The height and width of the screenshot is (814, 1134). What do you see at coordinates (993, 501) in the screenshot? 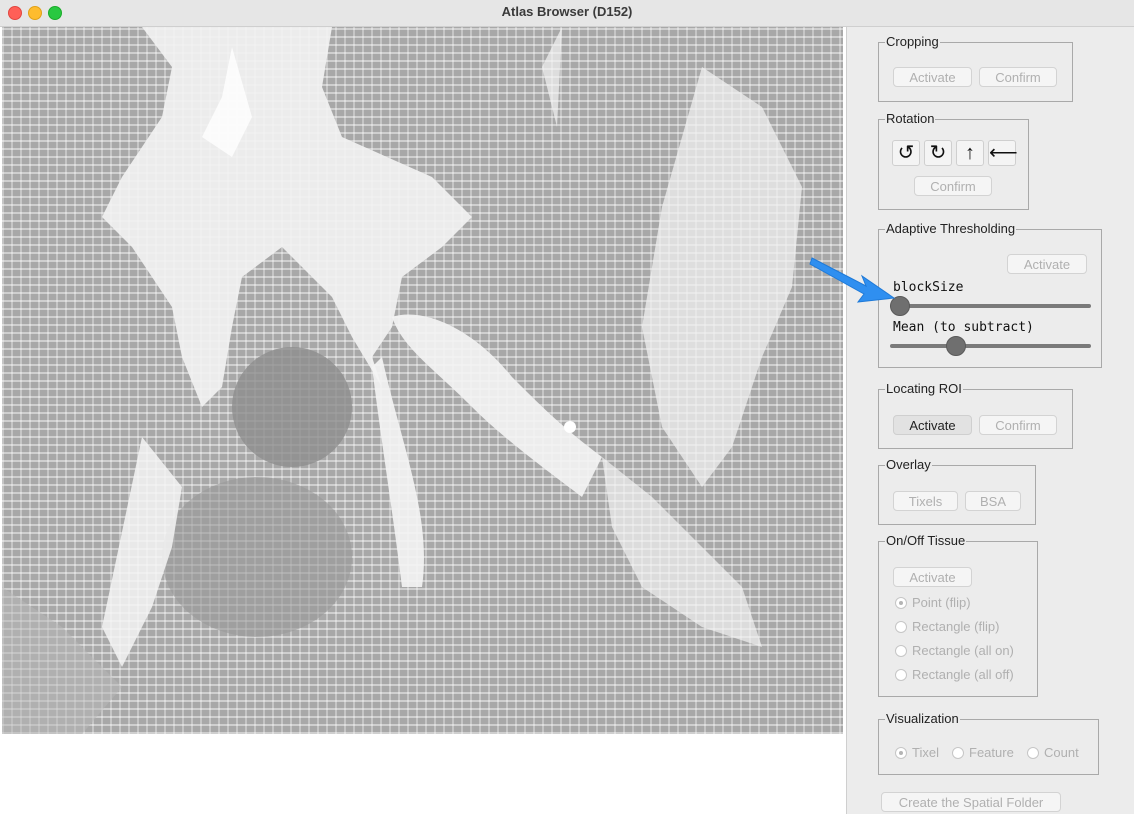
I see `overlay-bsa-button: BSA` at bounding box center [993, 501].